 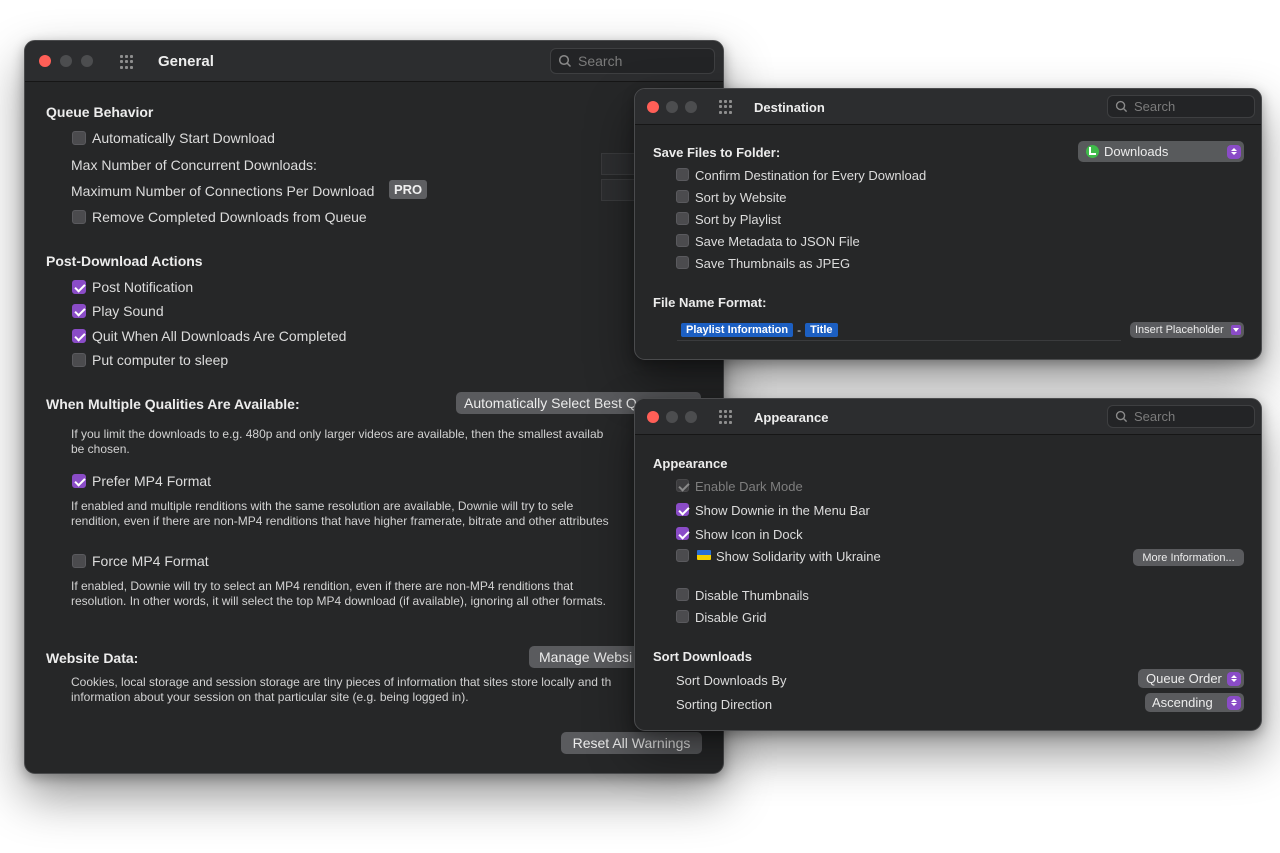 I want to click on post-notification-label: Post Notification, so click(x=143, y=287).